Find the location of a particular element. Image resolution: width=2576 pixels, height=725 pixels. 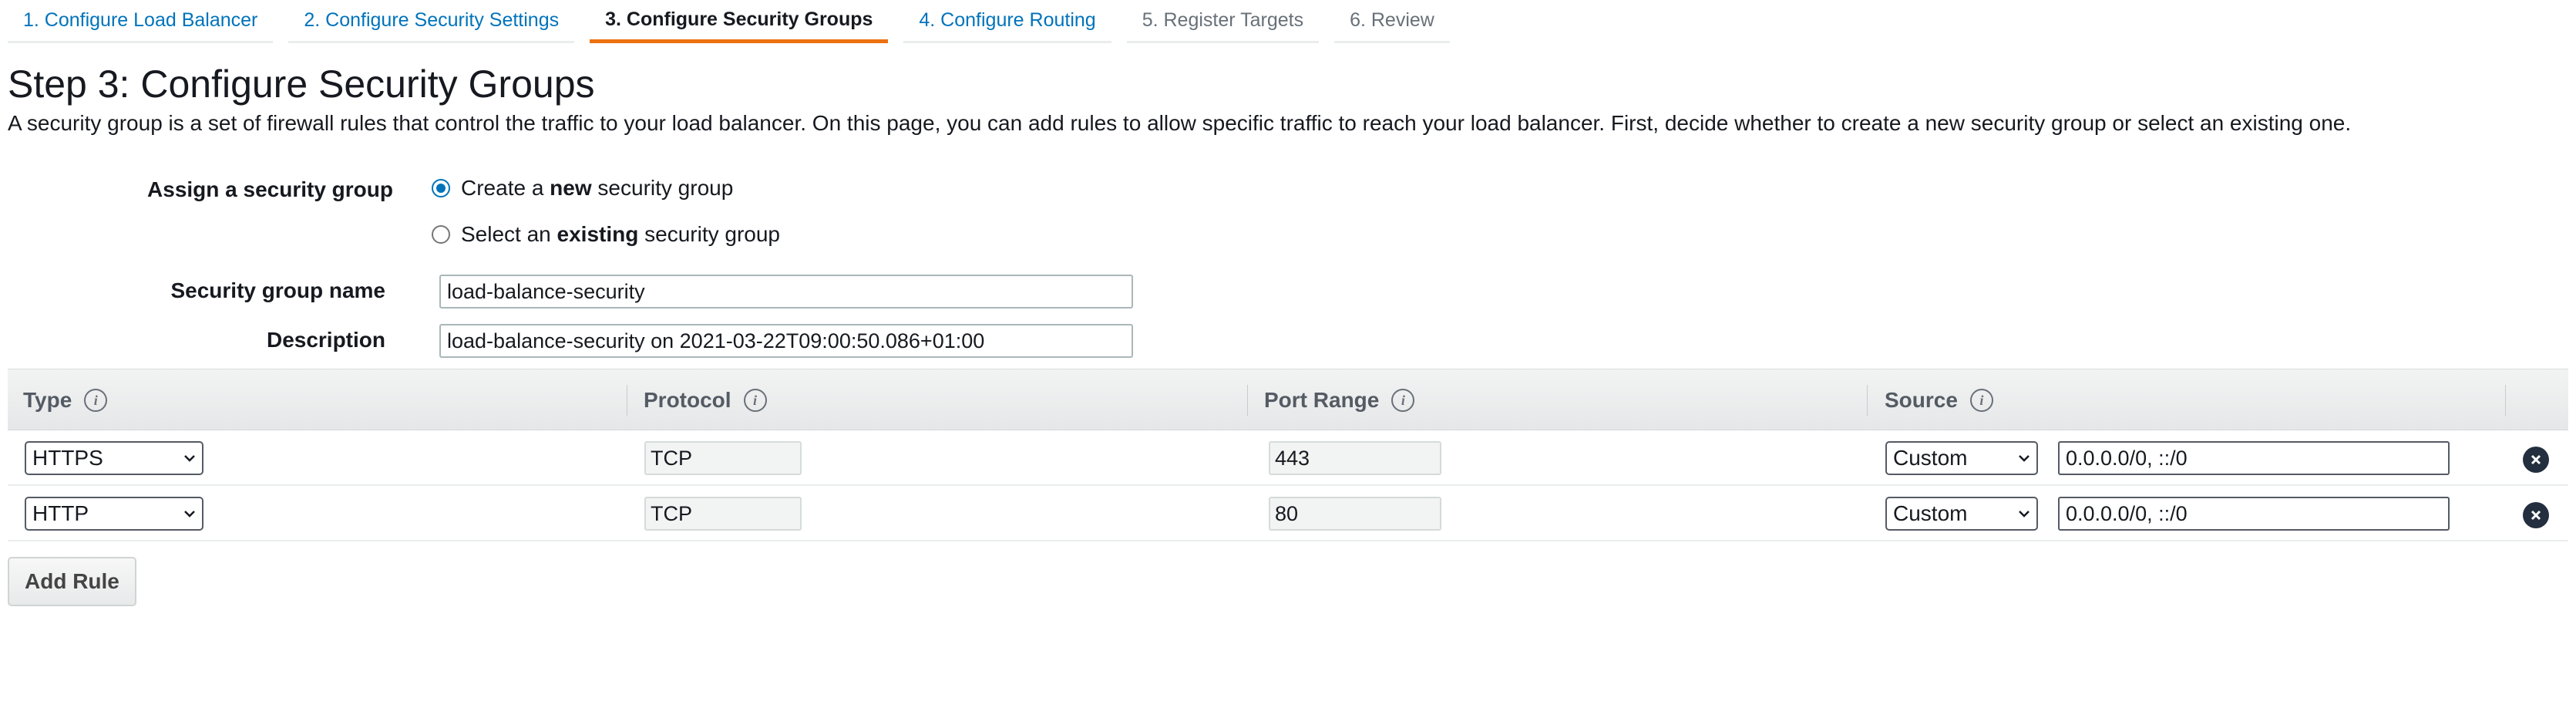

tab-configure-security-groups: 3. Configure Security Groups is located at coordinates (739, 21).